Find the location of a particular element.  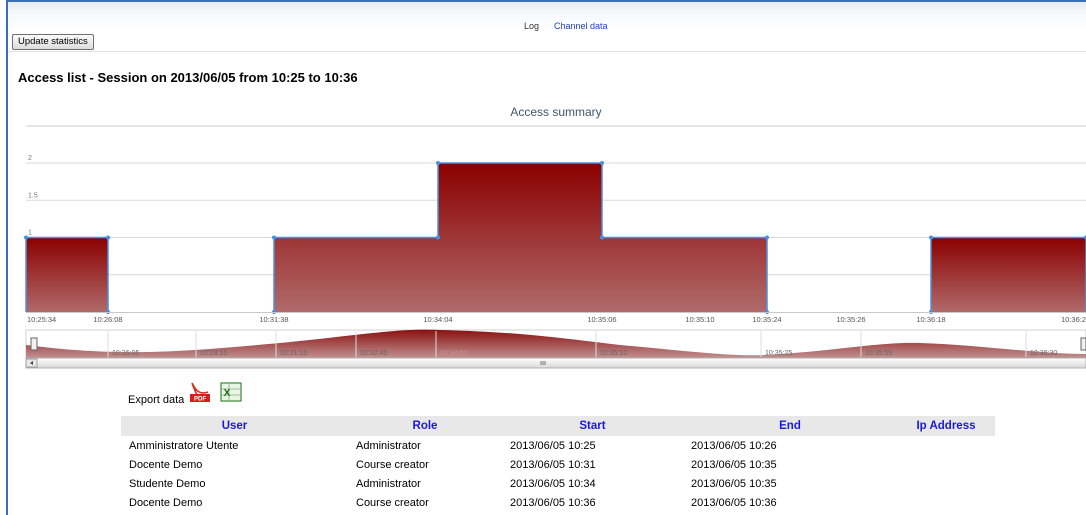

x-tick-label: 10:35:24 is located at coordinates (766, 319).